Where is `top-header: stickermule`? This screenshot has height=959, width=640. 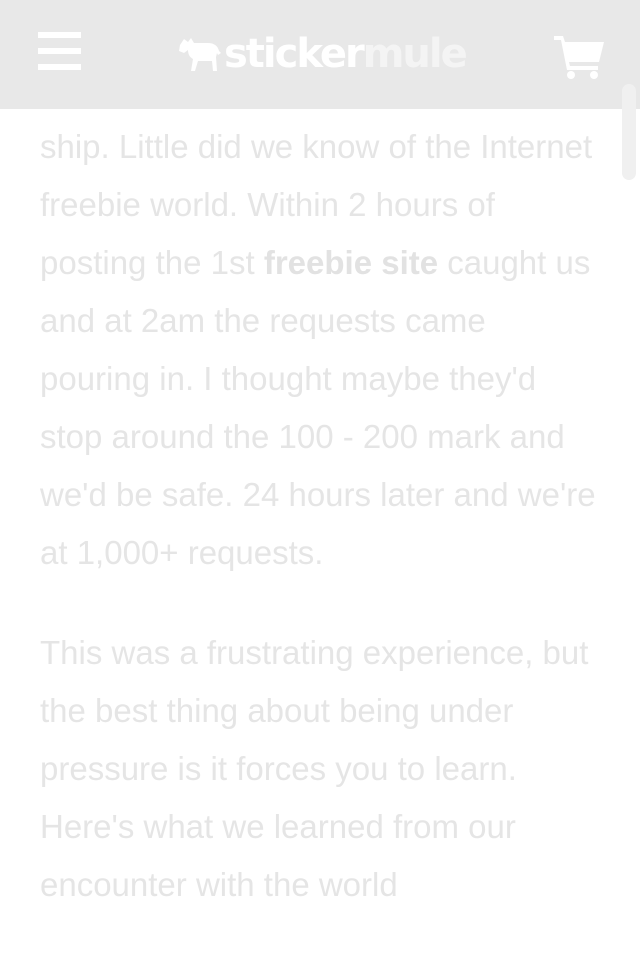 top-header: stickermule is located at coordinates (320, 54).